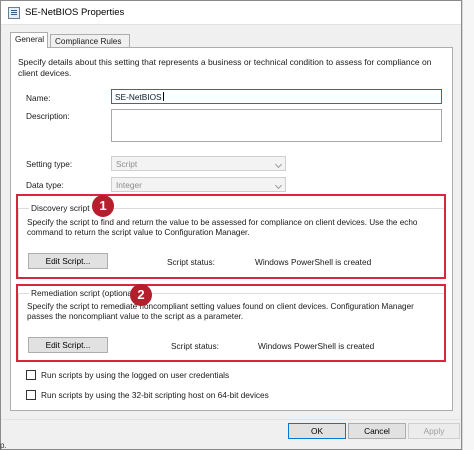 This screenshot has width=474, height=450. Describe the element at coordinates (231, 13) in the screenshot. I see `title-bar: SE-NetBIOS Properties` at that location.